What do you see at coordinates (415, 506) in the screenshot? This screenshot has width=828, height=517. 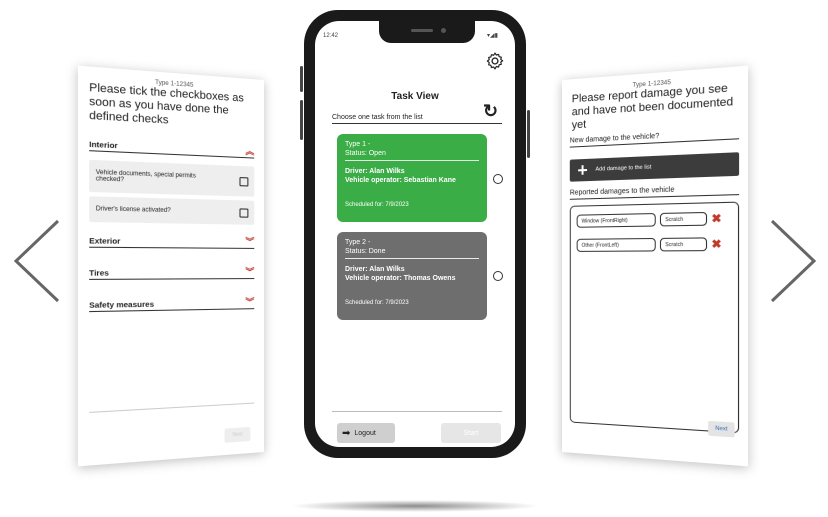 I see `phone-shadow` at bounding box center [415, 506].